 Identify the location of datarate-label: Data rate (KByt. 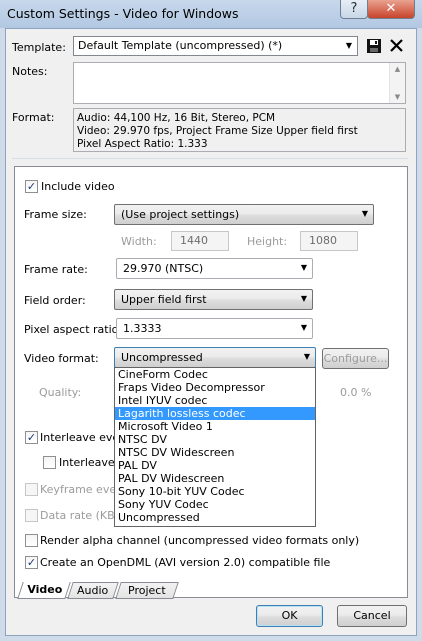
(83, 515).